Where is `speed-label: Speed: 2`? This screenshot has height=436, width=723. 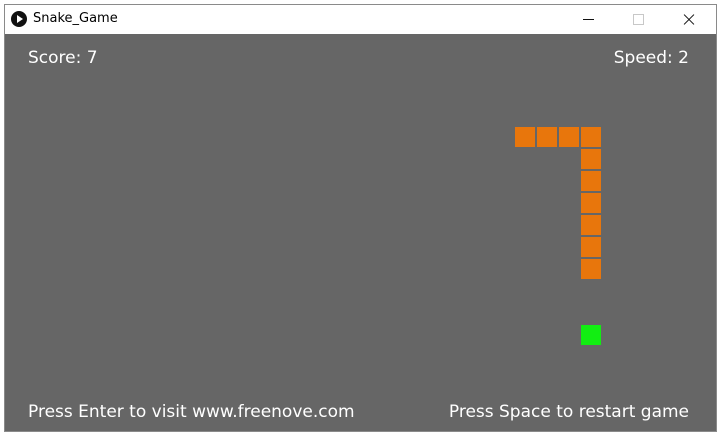 speed-label: Speed: 2 is located at coordinates (651, 58).